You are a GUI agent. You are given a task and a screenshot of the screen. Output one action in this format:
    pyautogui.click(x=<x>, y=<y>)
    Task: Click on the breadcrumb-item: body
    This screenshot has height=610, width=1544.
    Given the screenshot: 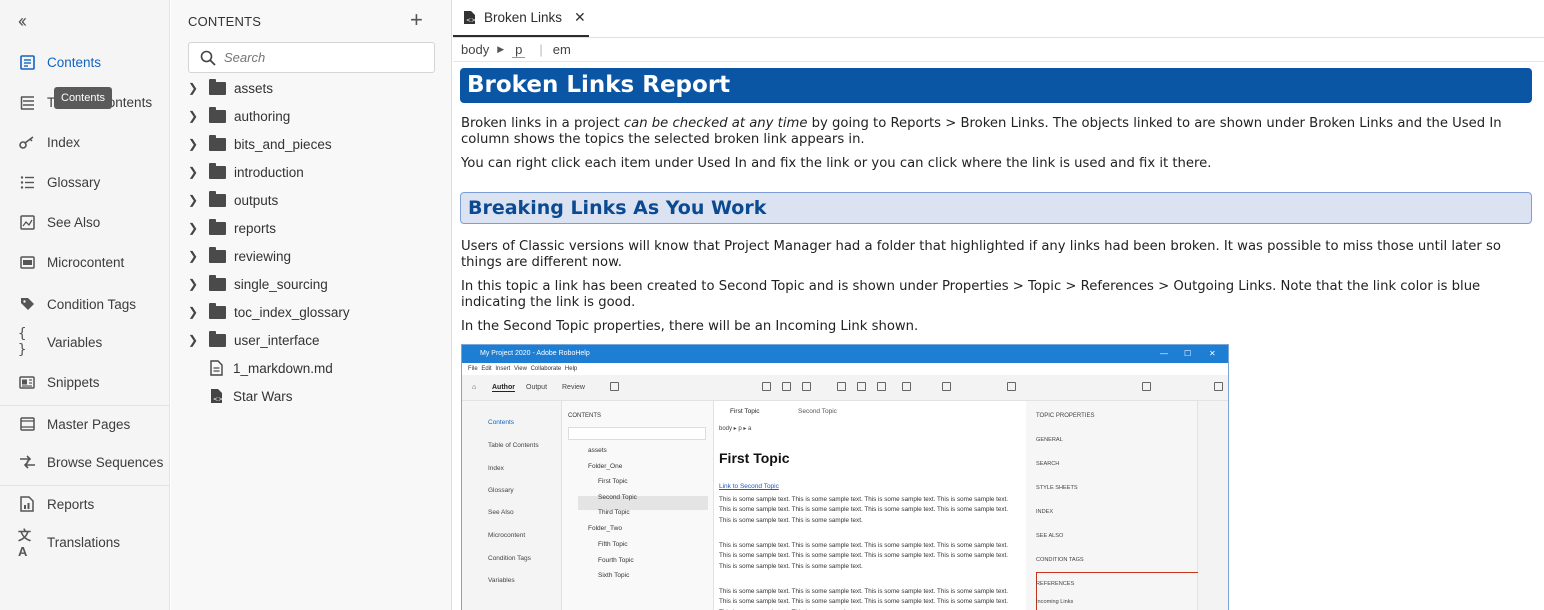 What is the action you would take?
    pyautogui.click(x=475, y=49)
    